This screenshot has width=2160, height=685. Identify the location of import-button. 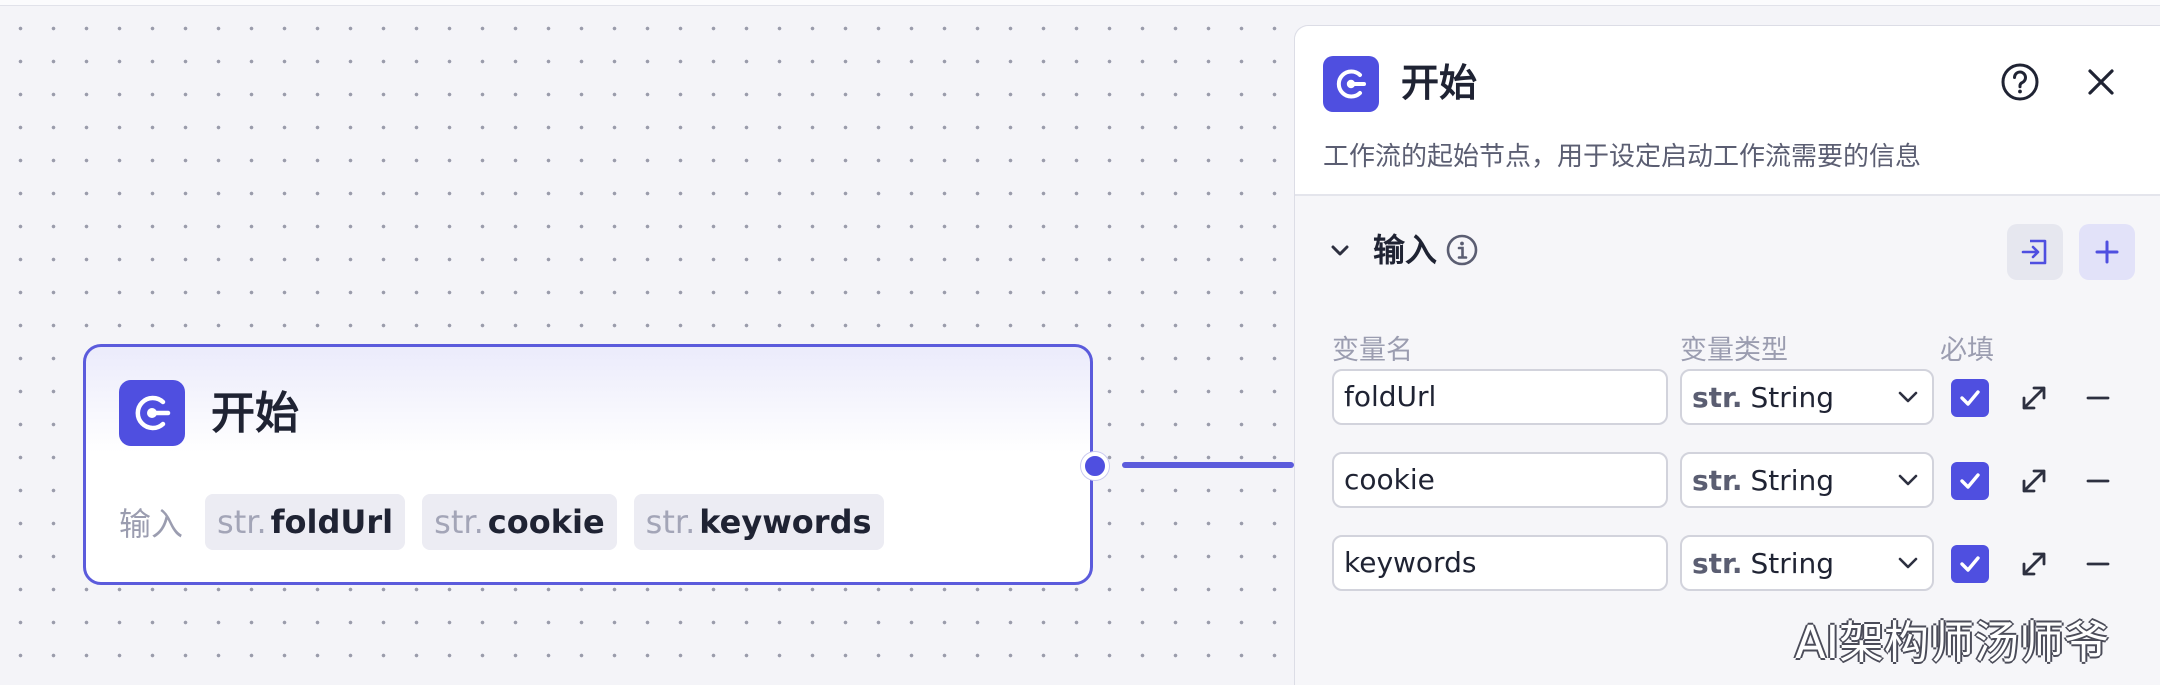
(2035, 252).